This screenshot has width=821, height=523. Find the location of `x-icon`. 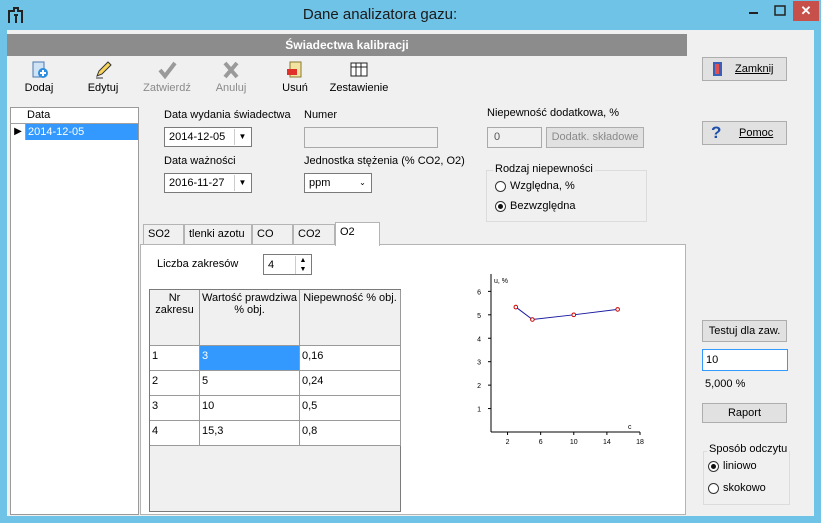

x-icon is located at coordinates (231, 70).